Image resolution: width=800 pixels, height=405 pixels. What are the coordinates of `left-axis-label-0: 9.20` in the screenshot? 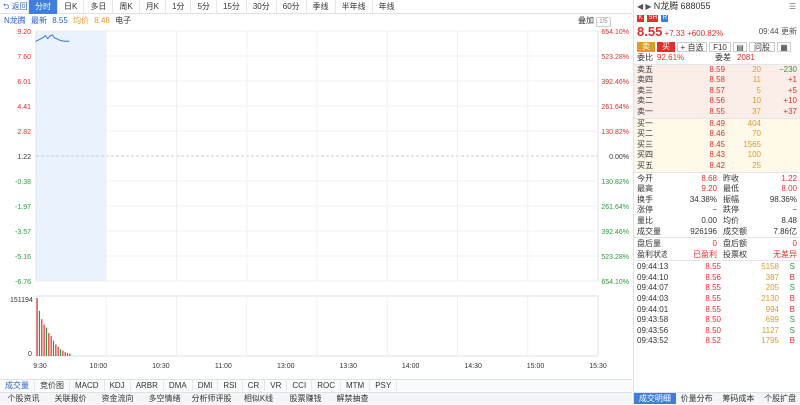 It's located at (24, 32).